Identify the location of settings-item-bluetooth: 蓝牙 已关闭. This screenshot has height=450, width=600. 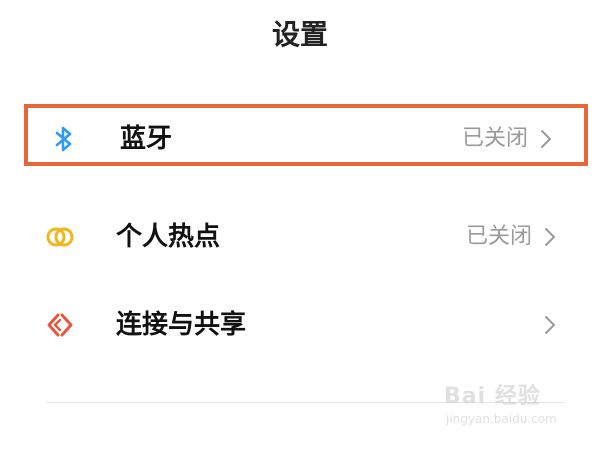
(306, 135).